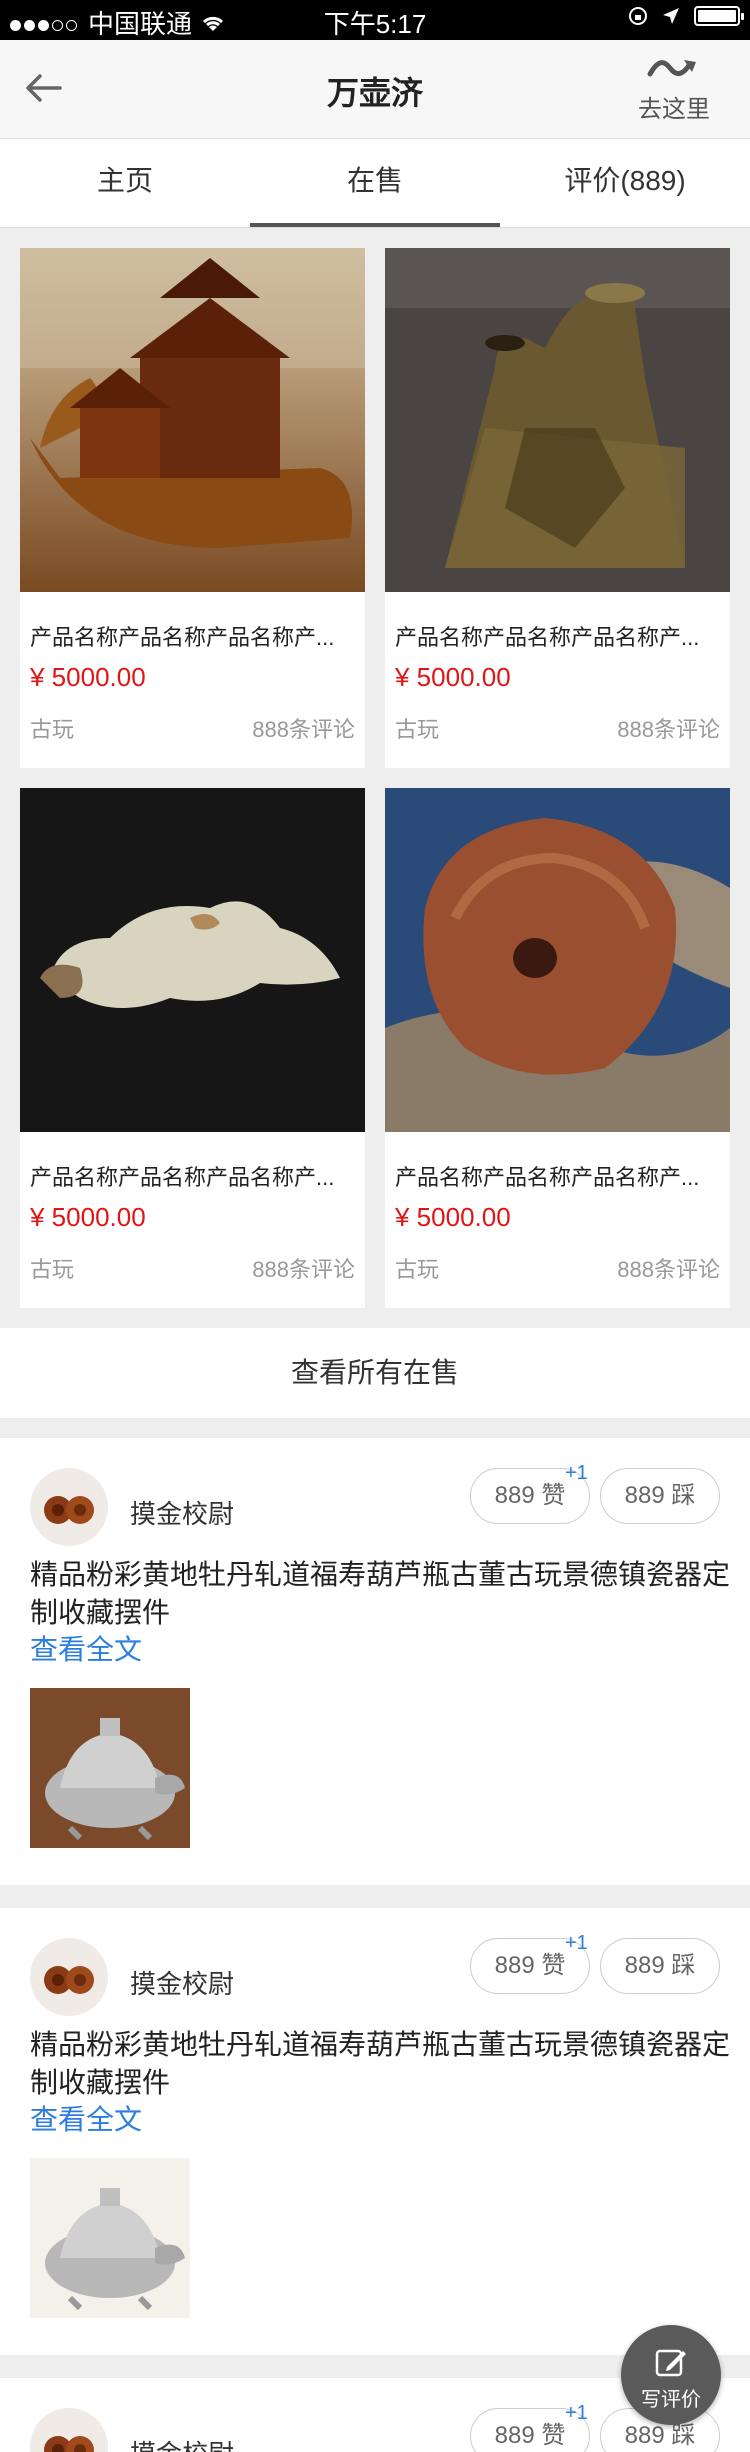 This screenshot has height=2452, width=750. What do you see at coordinates (671, 2400) in the screenshot?
I see `write-review-label: 写评价` at bounding box center [671, 2400].